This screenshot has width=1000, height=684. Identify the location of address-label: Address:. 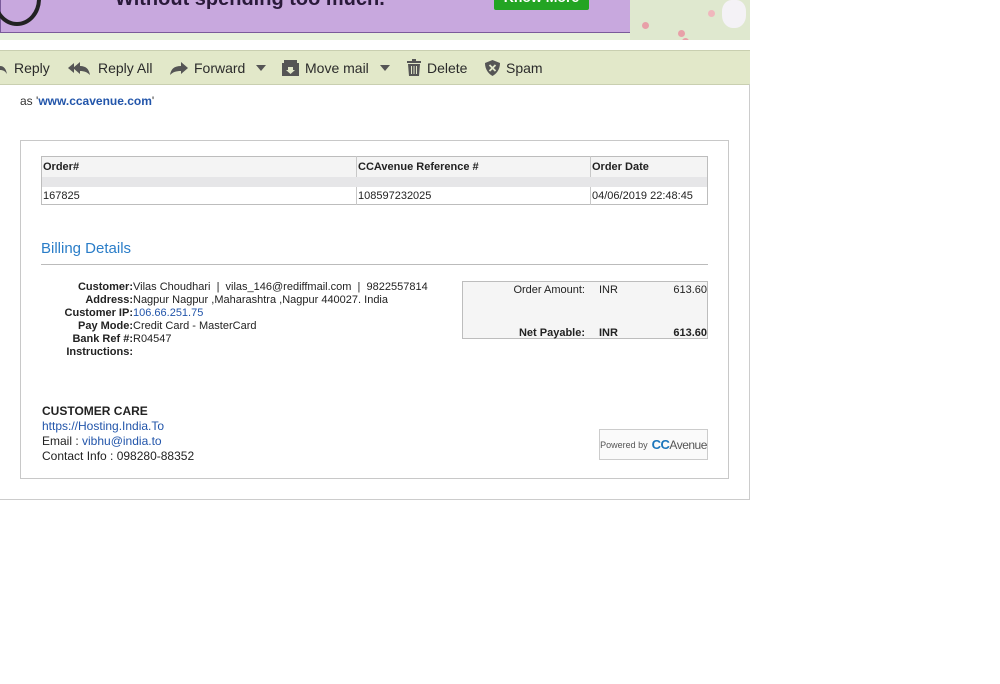
(109, 300).